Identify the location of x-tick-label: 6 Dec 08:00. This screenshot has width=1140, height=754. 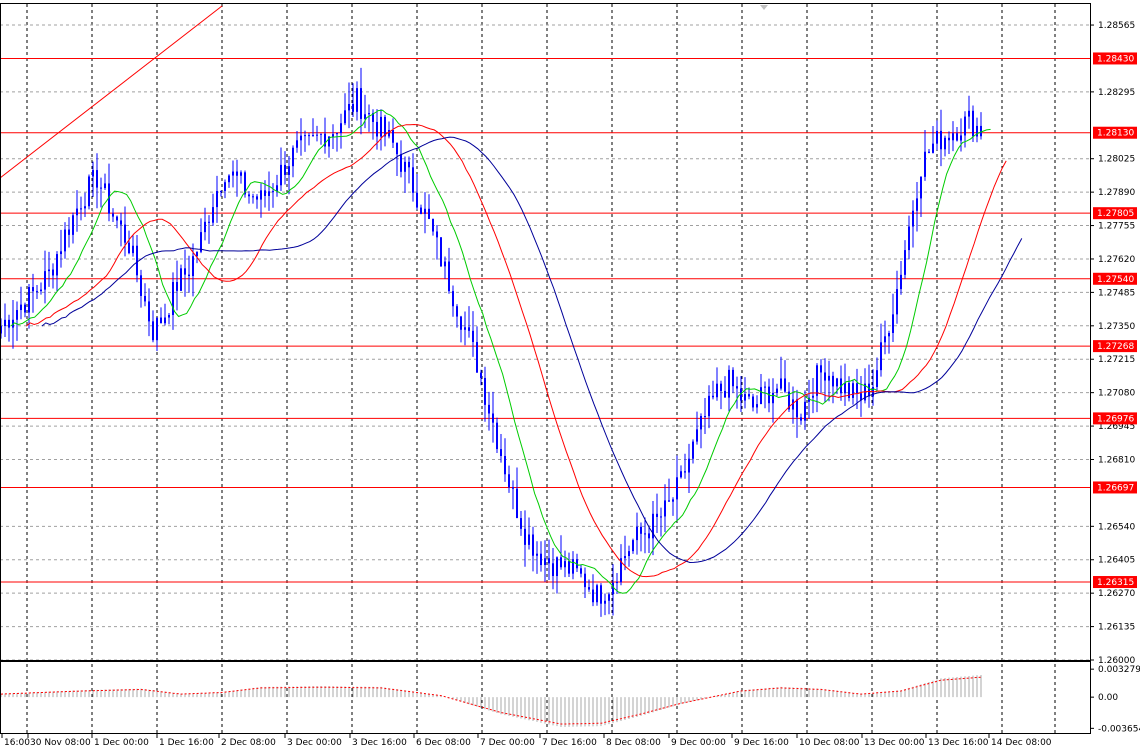
(443, 743).